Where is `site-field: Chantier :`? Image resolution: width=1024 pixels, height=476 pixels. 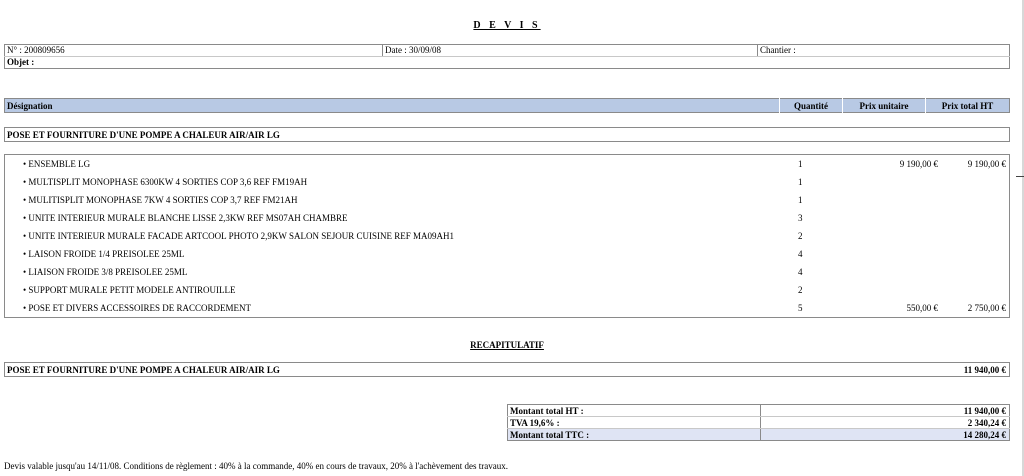
site-field: Chantier : is located at coordinates (883, 50).